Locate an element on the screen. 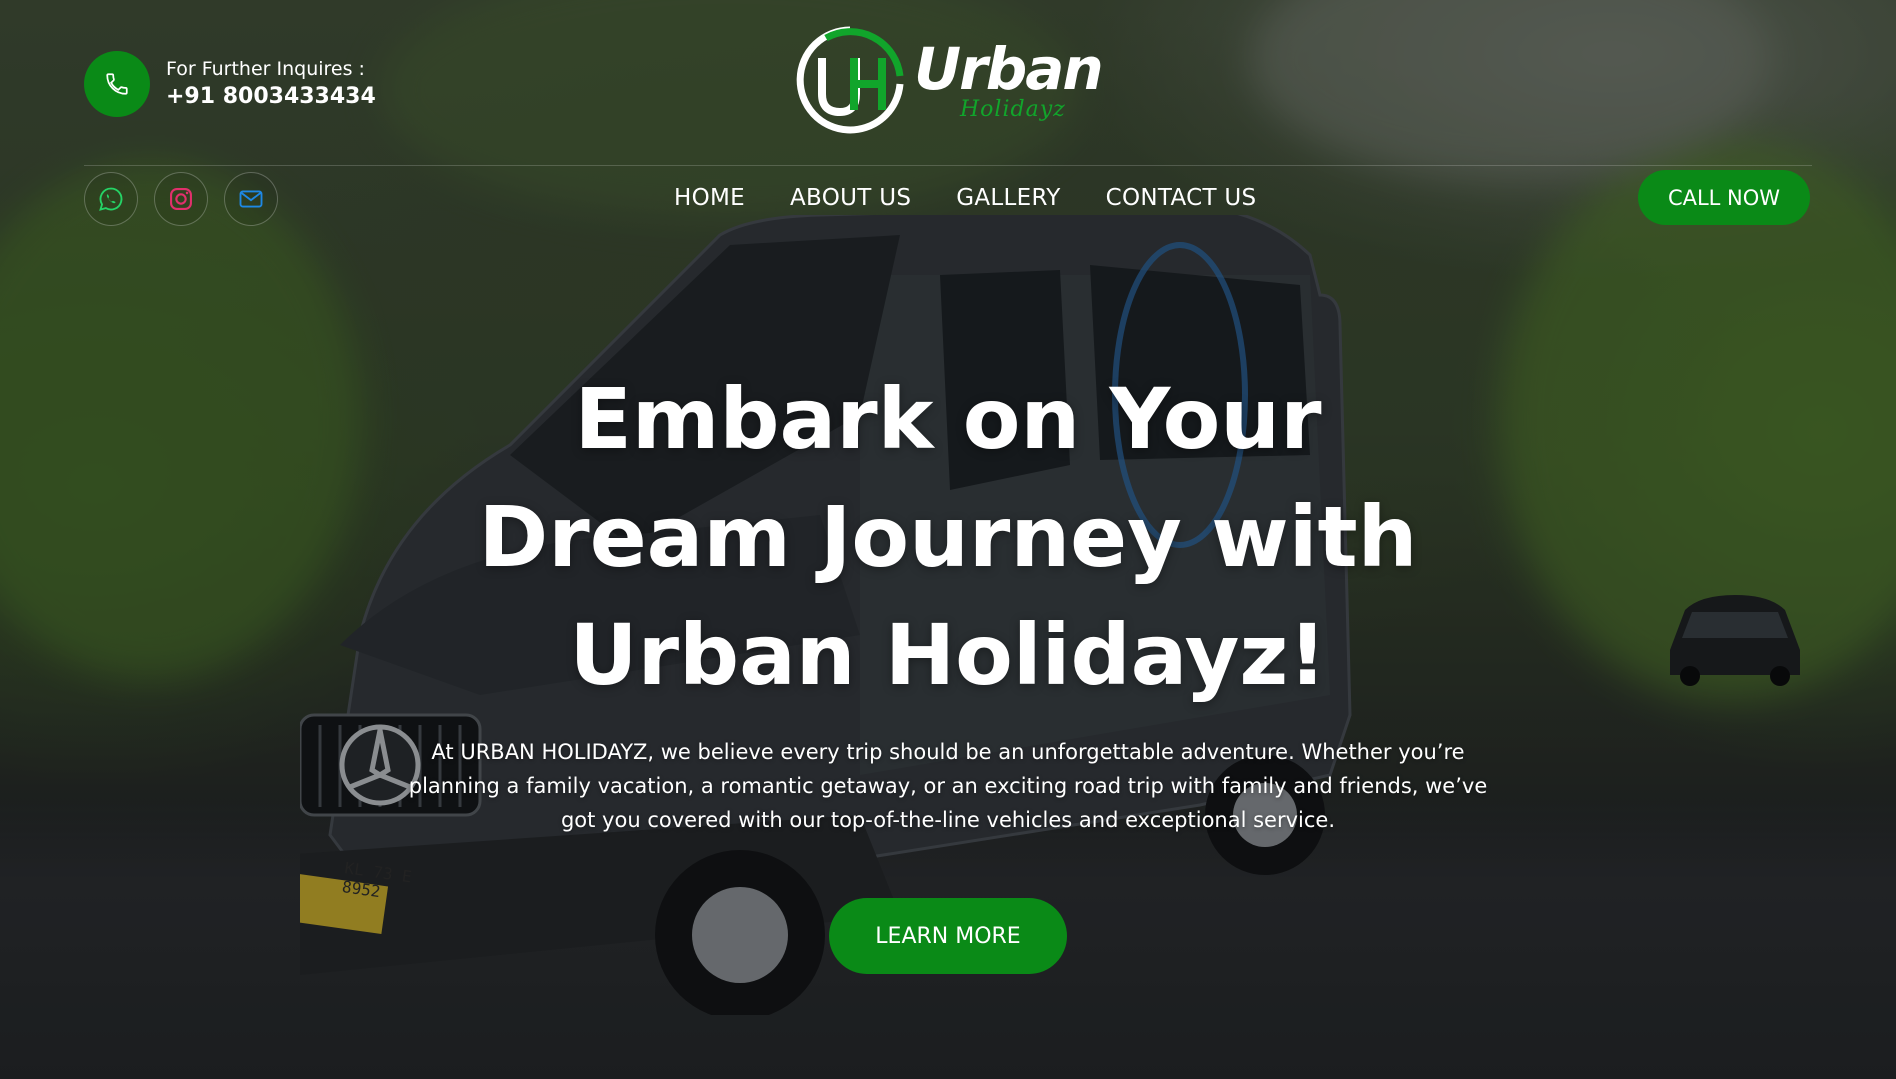 The image size is (1896, 1079). logo-monogram-icon is located at coordinates (850, 80).